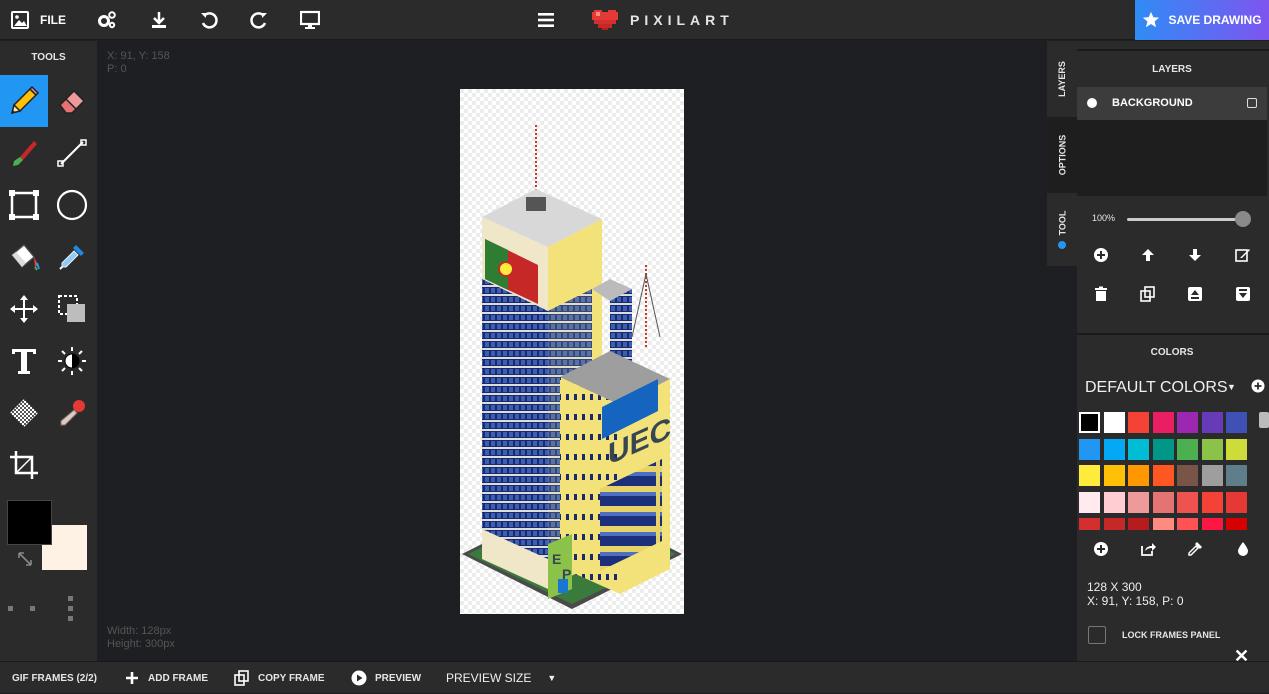  I want to click on palette-name: DEFAULT COLORS, so click(1156, 388).